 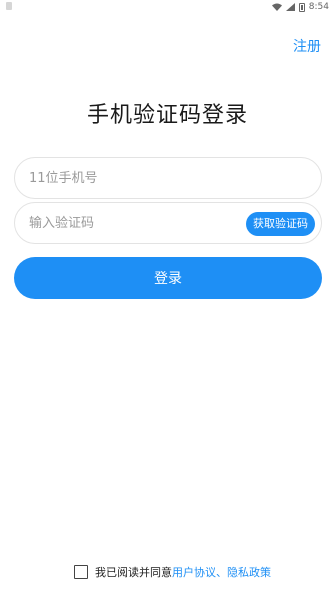 I want to click on get-code-button: 获取验证码, so click(x=280, y=224).